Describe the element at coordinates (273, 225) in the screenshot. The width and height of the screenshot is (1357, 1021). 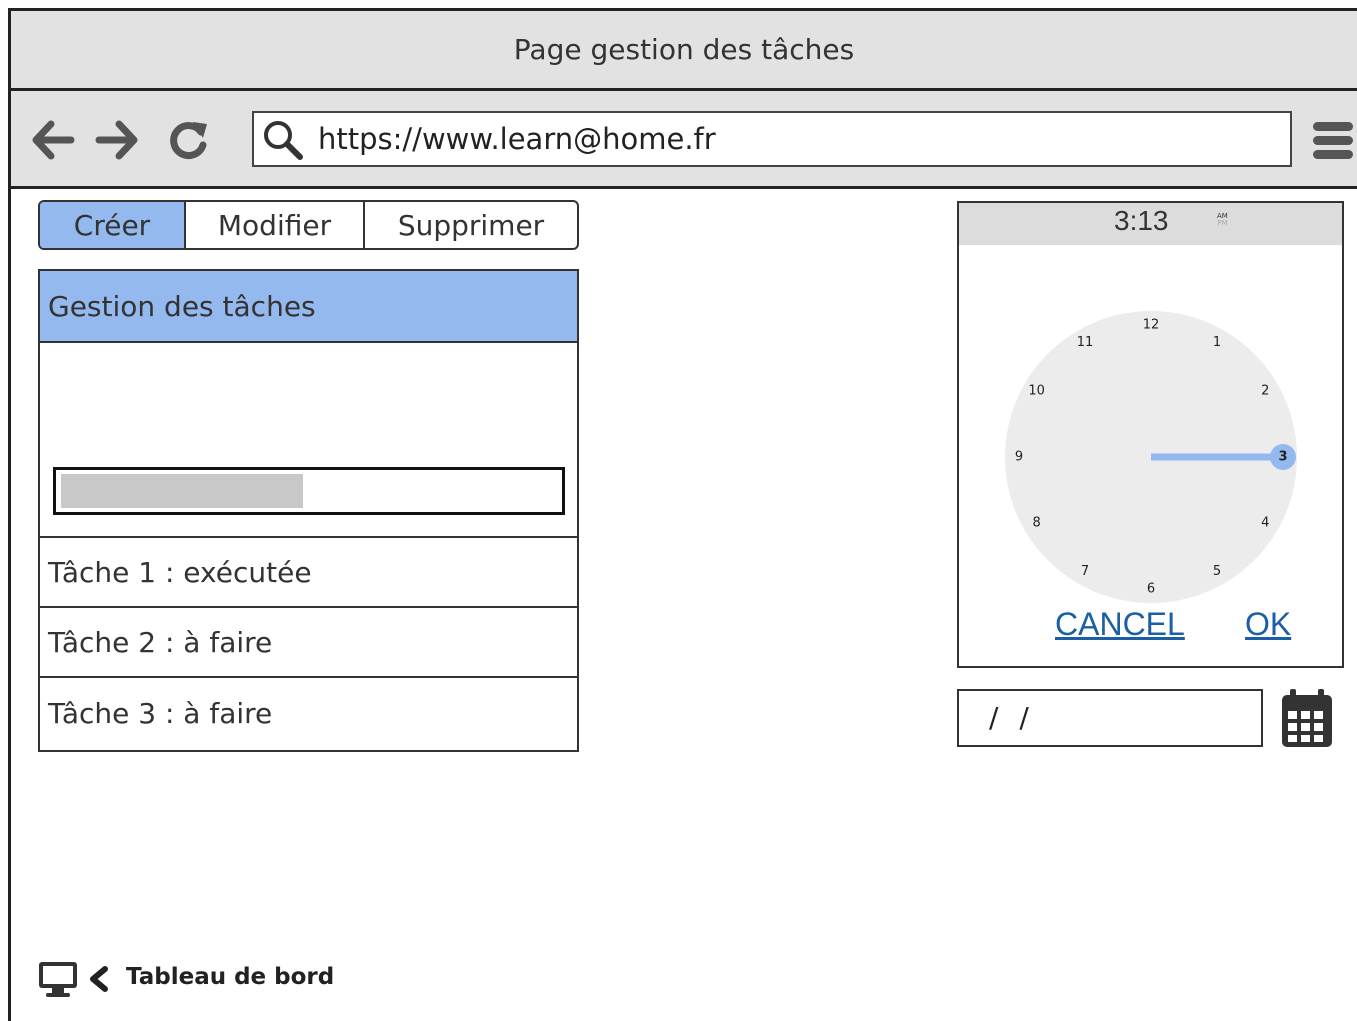
I see `tab-modifier: Modifier` at that location.